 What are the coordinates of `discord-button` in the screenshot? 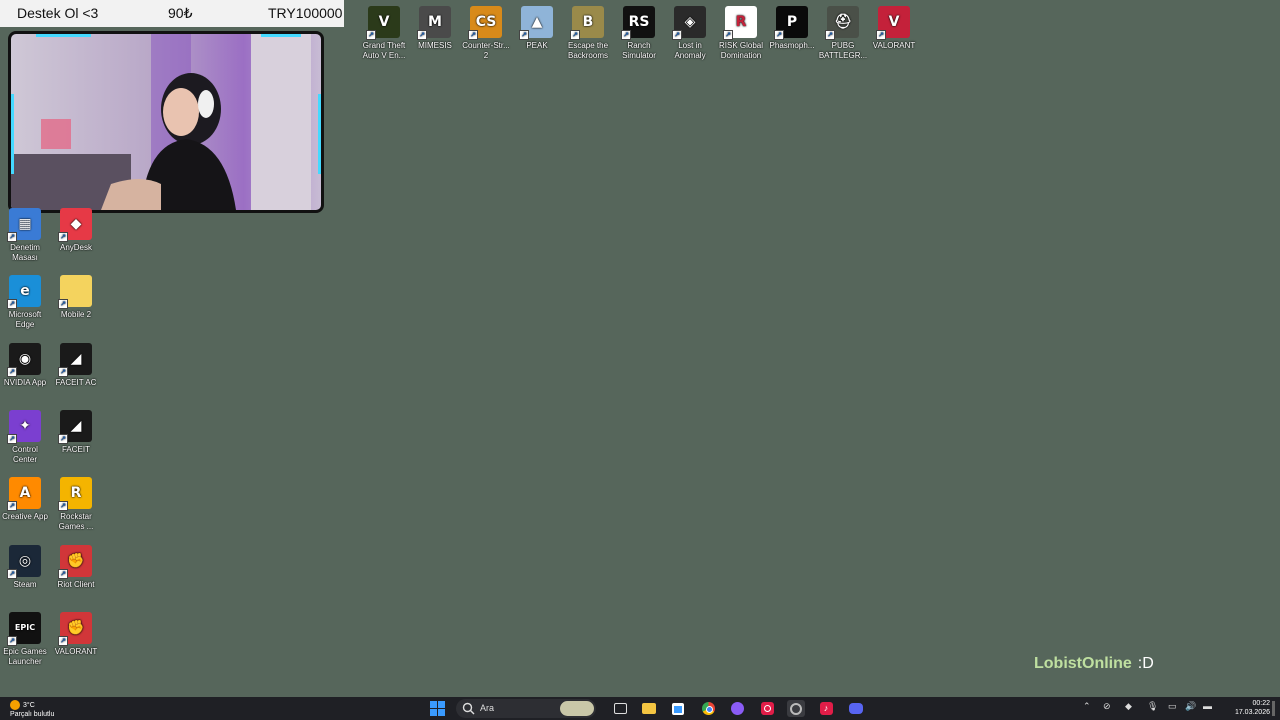 It's located at (856, 708).